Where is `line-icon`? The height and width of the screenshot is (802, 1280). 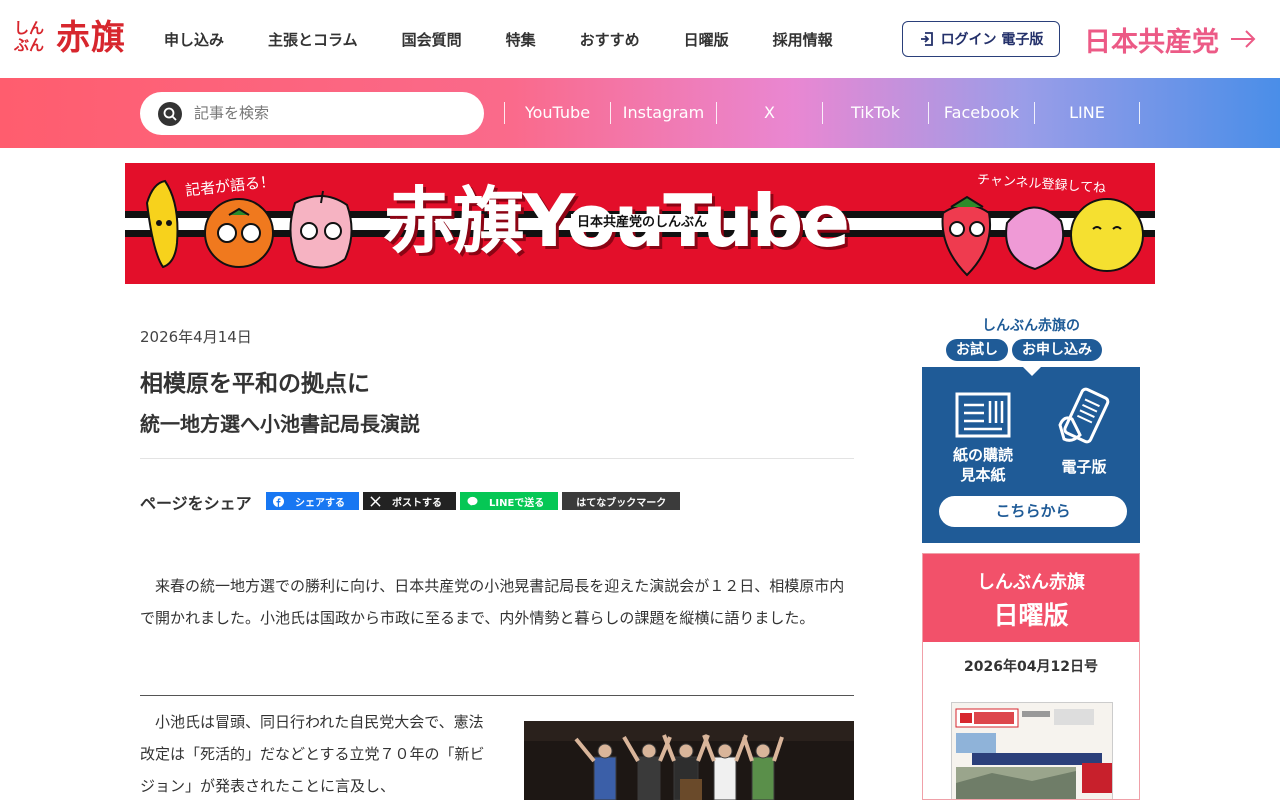
line-icon is located at coordinates (472, 501).